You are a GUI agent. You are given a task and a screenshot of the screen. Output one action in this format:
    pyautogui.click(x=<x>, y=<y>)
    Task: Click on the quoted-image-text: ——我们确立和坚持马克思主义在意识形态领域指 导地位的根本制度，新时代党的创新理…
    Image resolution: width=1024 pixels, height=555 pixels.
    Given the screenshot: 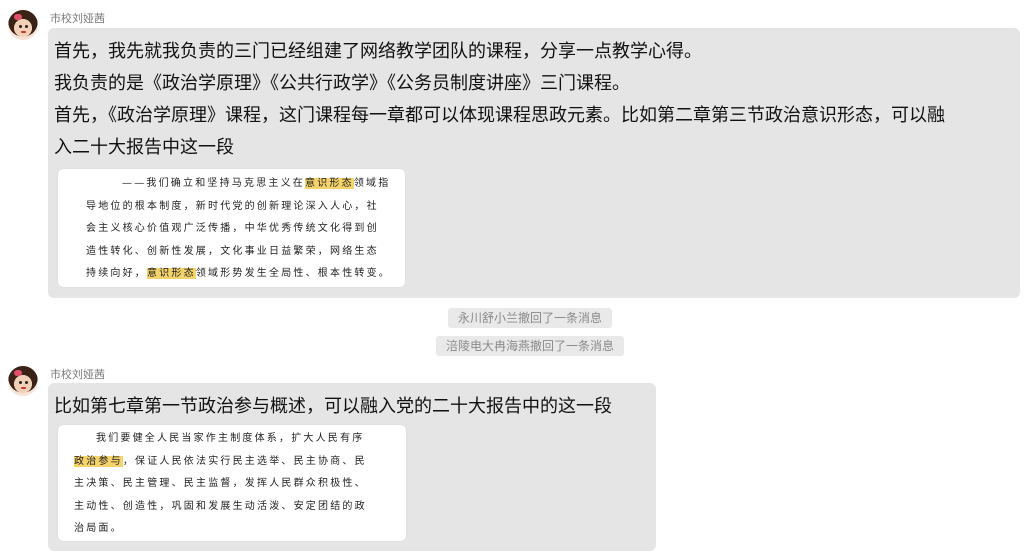 What is the action you would take?
    pyautogui.click(x=231, y=228)
    